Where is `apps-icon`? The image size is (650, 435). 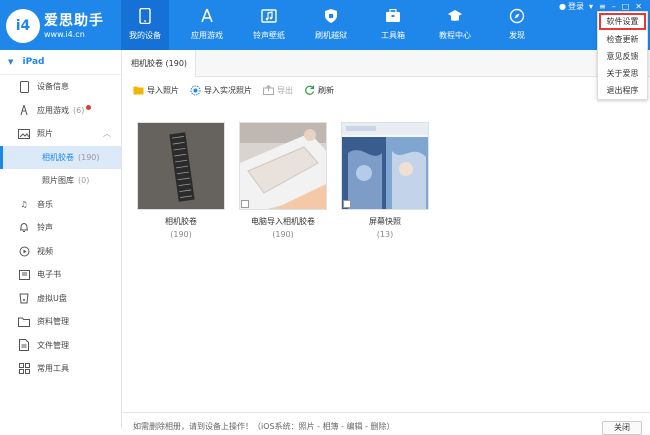
apps-icon is located at coordinates (24, 110).